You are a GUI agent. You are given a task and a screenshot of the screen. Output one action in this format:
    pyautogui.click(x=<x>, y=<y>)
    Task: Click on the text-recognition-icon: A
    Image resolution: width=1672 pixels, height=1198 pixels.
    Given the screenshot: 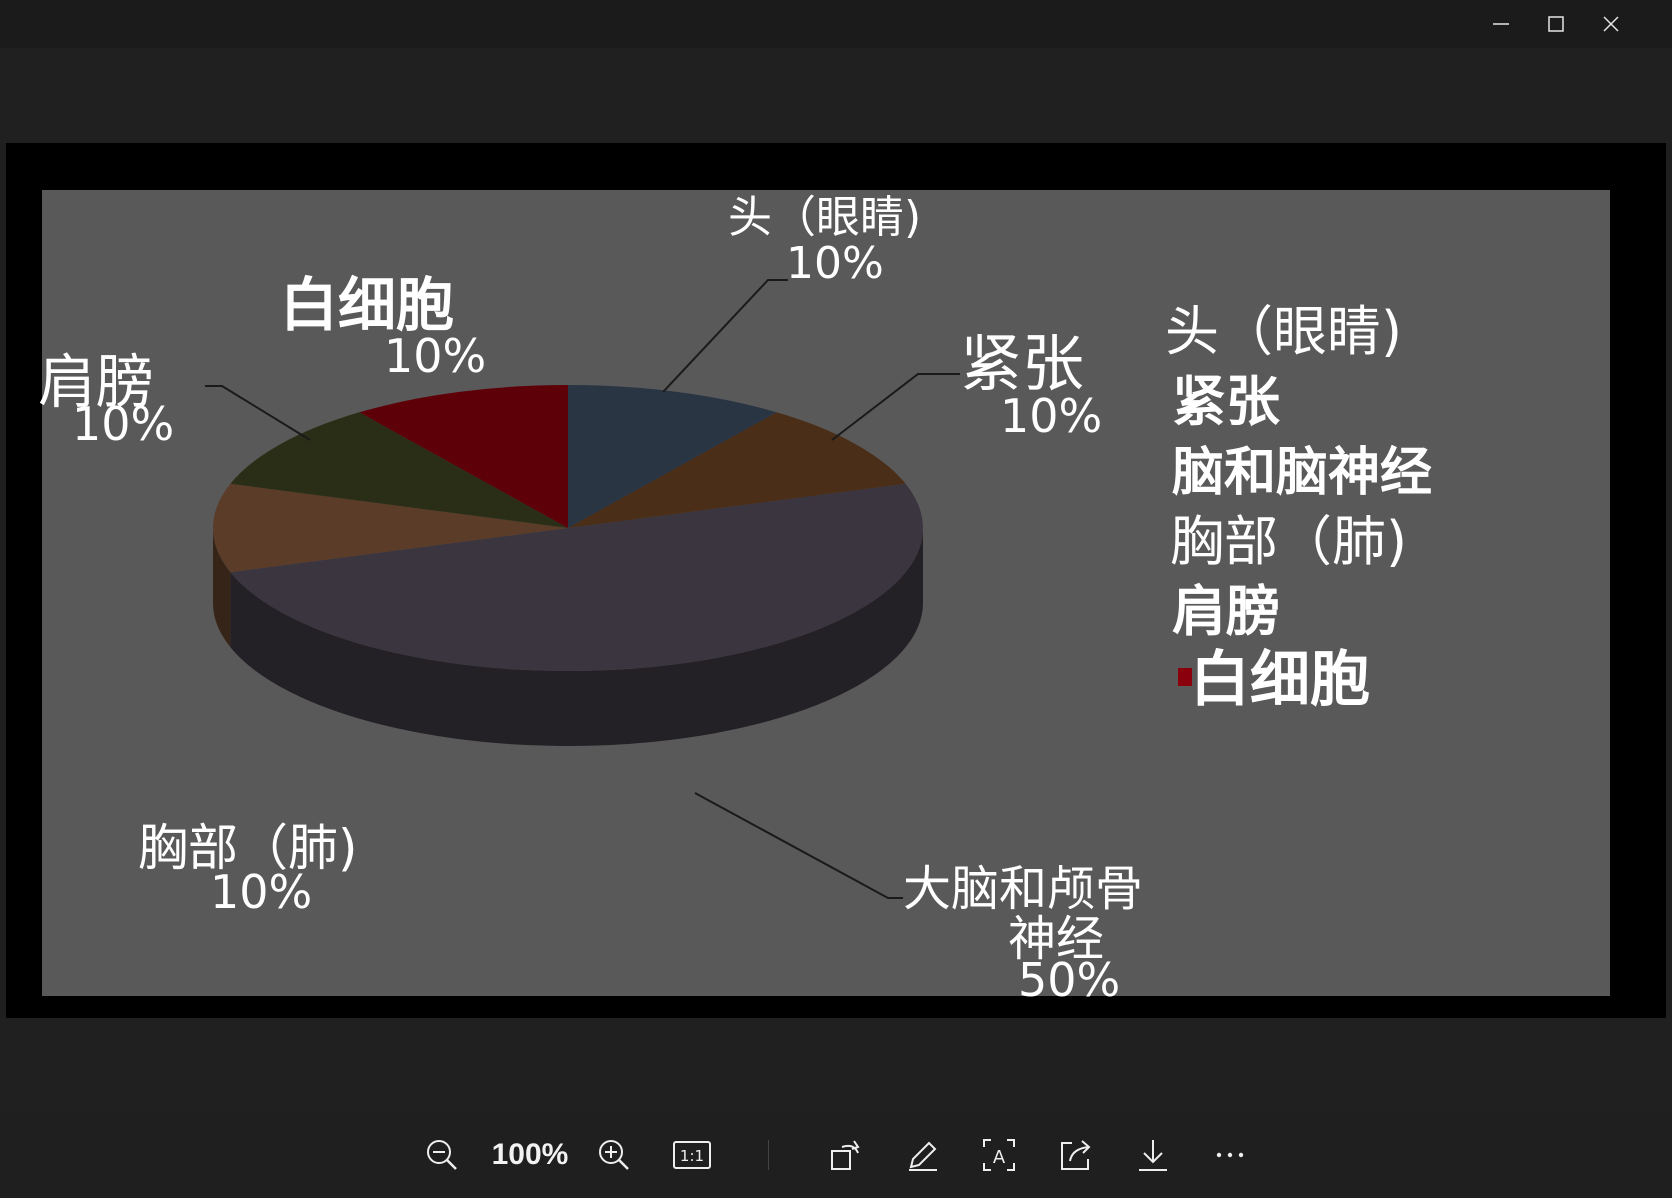 What is the action you would take?
    pyautogui.click(x=999, y=1155)
    